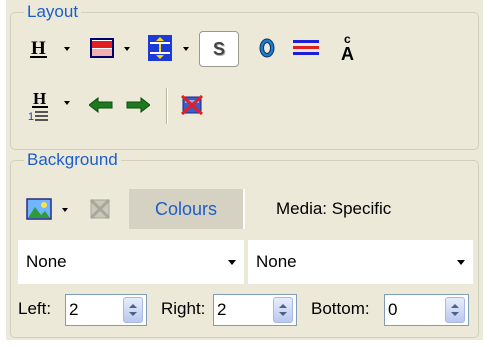  I want to click on vertical-spacing-icon, so click(160, 48).